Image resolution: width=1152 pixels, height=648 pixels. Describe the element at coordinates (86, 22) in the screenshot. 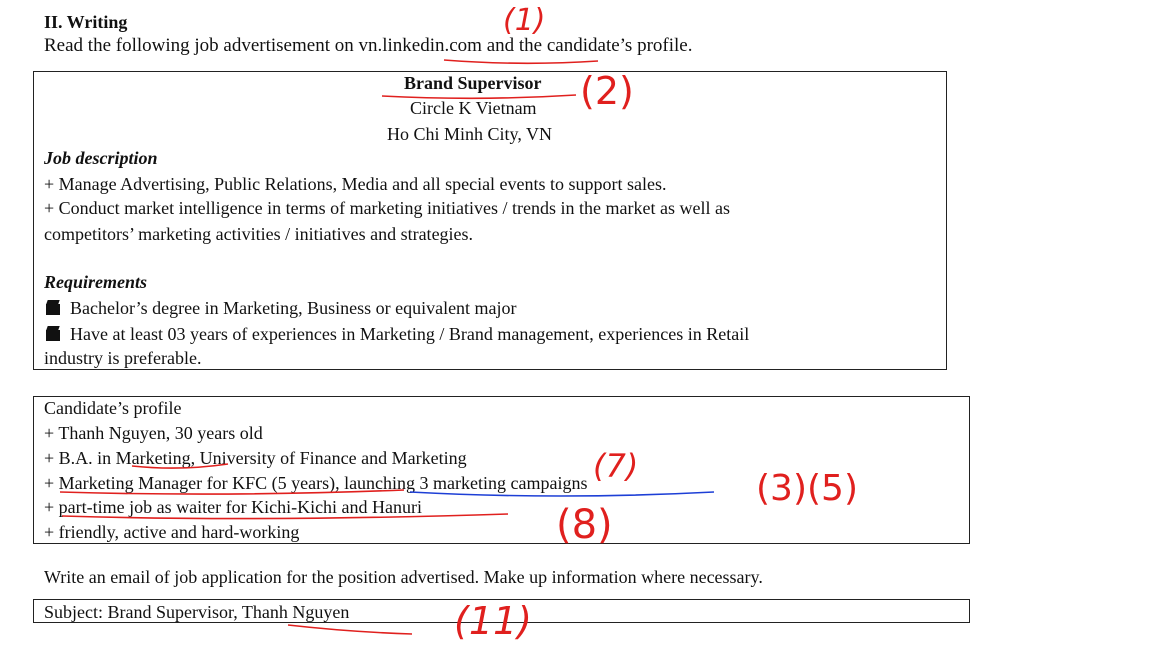

I see `section-heading: II. Writing` at that location.